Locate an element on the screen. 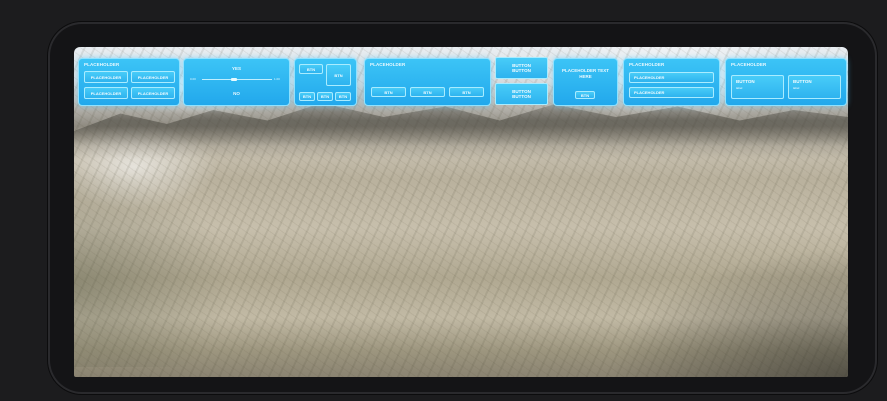  panel-small-buttons: BTN BTN BTN BTN BTN is located at coordinates (325, 82).